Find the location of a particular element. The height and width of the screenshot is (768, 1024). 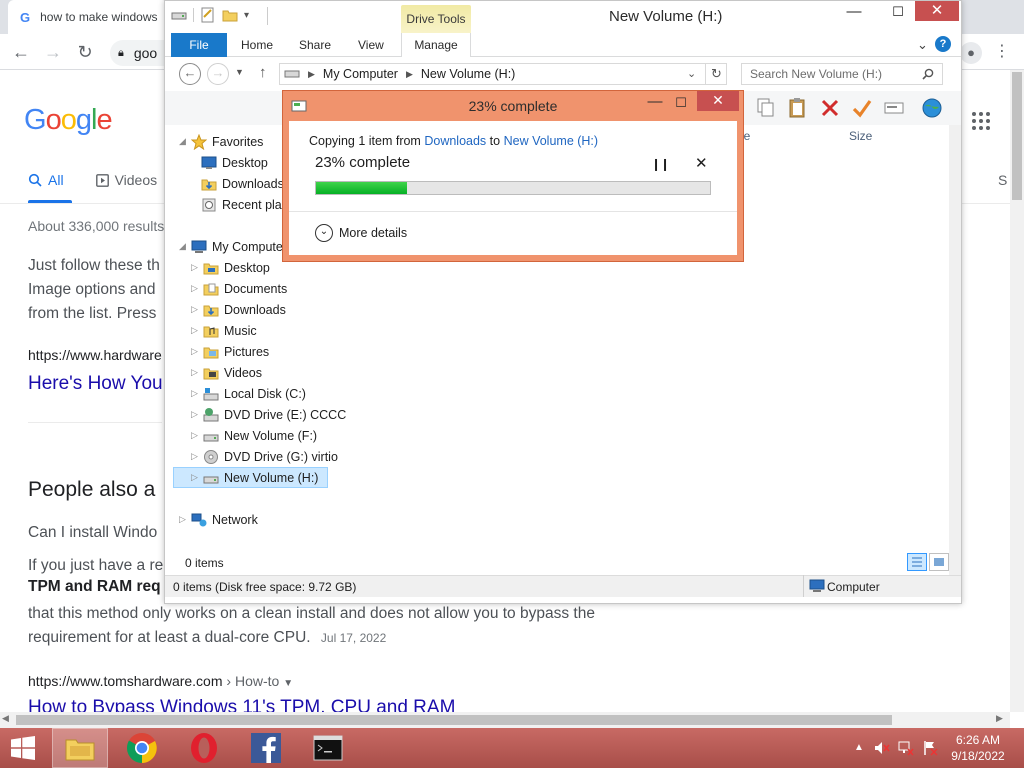

question-item: Can I install Windo is located at coordinates (92, 533).